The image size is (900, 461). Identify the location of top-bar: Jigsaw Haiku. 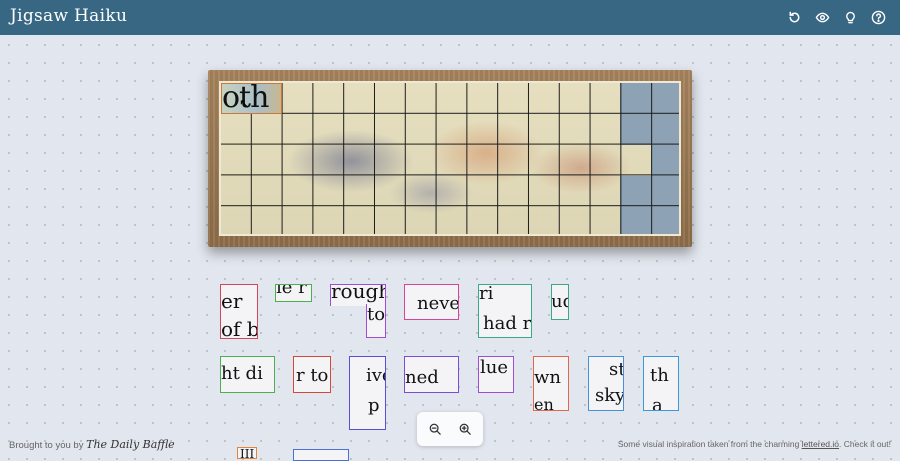
(450, 17).